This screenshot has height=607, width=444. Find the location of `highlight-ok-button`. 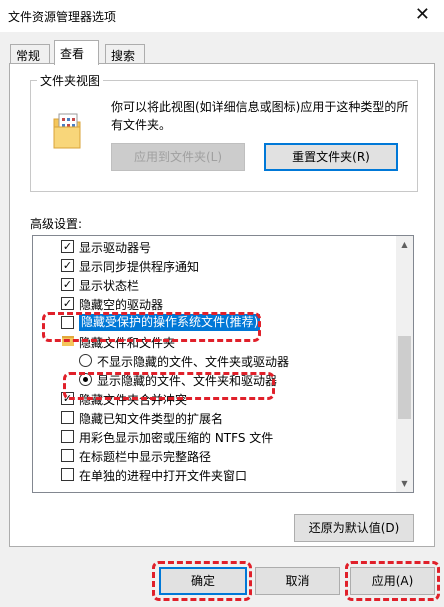

highlight-ok-button is located at coordinates (202, 581).